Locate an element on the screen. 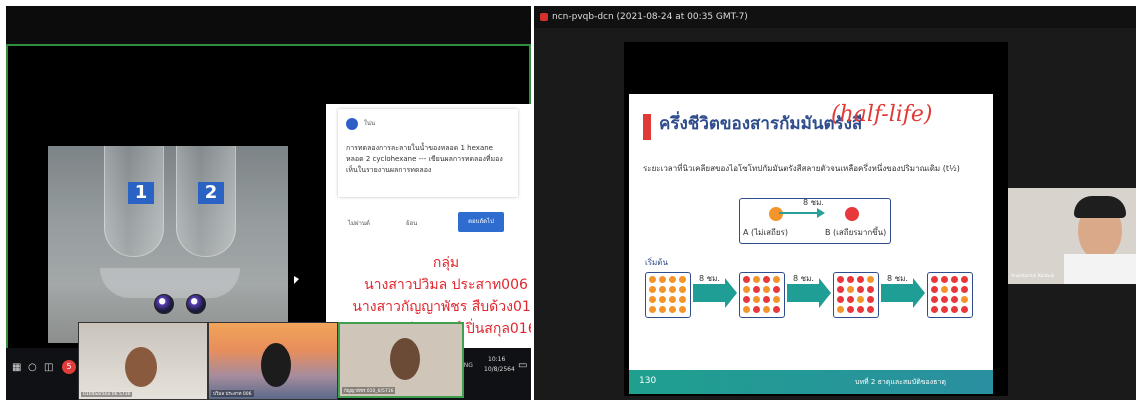 This screenshot has width=1136, height=405. meeting-title: ncn-pvqb-dcn (2021-08-24 at 00:35 GMT-7) is located at coordinates (650, 17).